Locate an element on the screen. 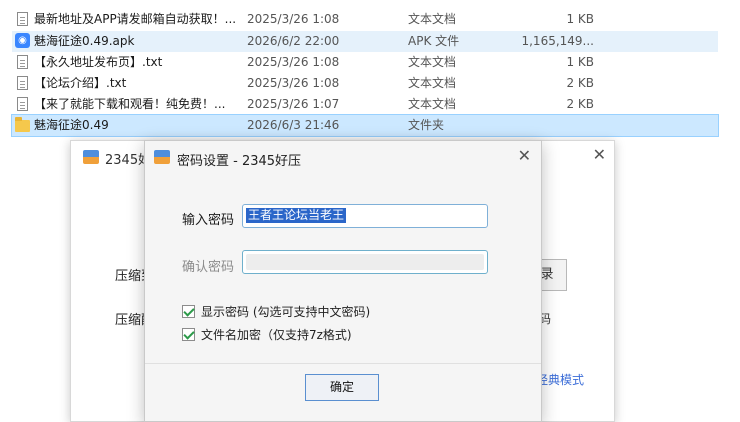  dialog-footer-divider is located at coordinates (343, 363).